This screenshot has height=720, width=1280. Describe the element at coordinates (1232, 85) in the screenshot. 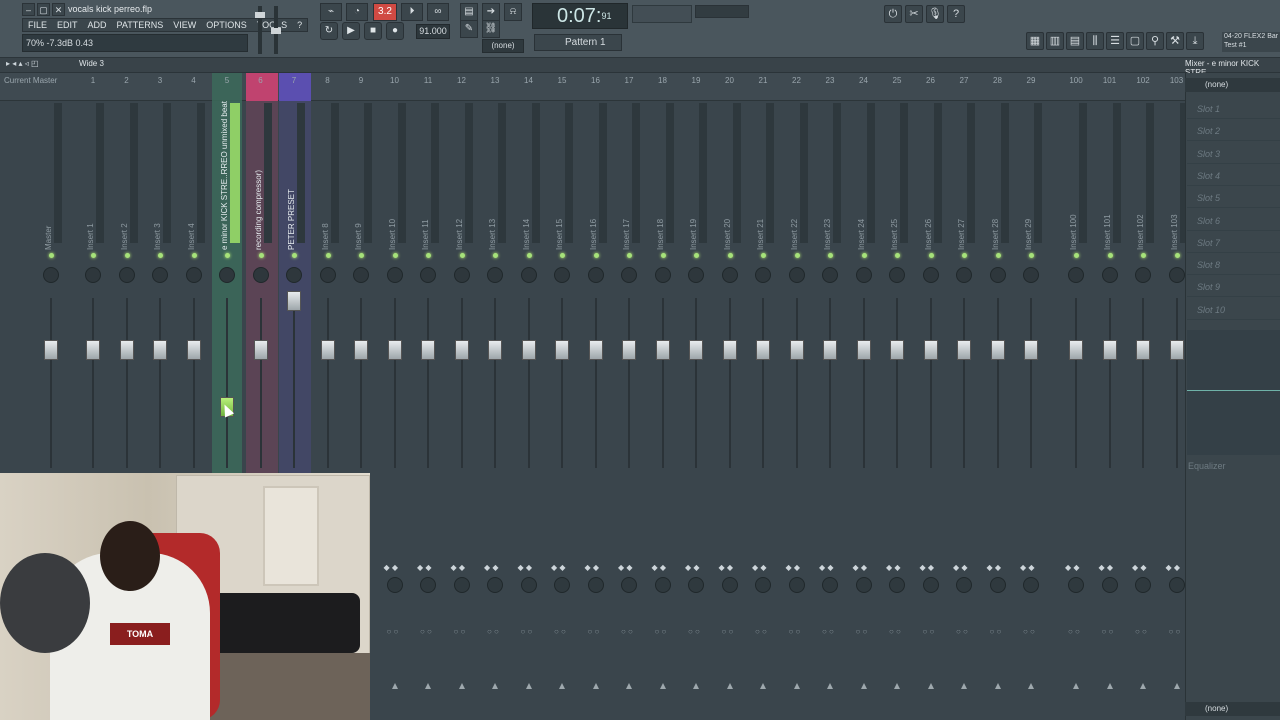

I see `effects-preset-selector: (none)` at that location.